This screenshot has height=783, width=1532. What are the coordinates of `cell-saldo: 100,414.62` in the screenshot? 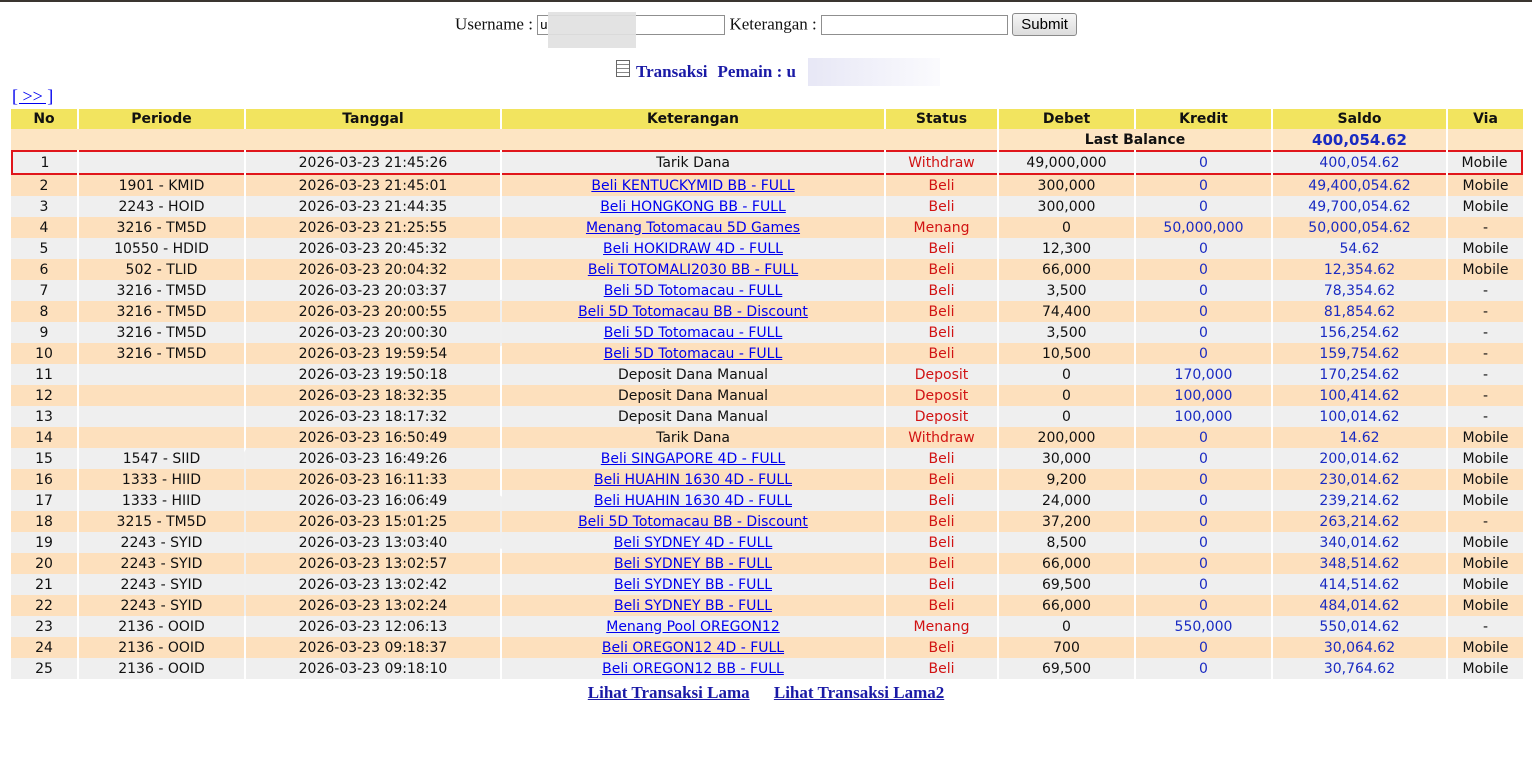 It's located at (1359, 395).